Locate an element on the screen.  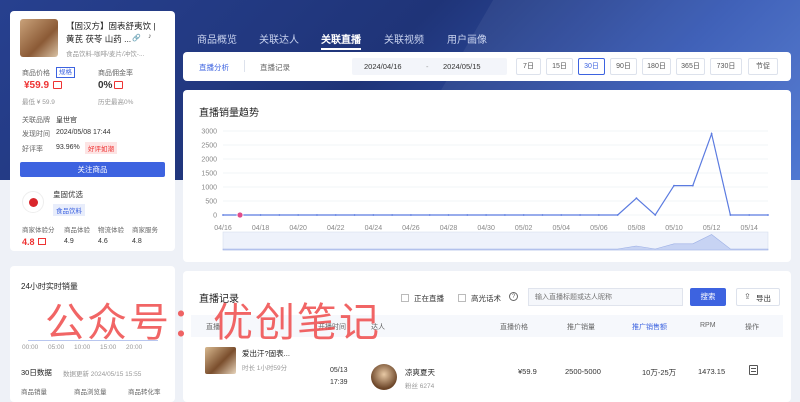
tab-audience: 用户画像 is located at coordinates (467, 38).